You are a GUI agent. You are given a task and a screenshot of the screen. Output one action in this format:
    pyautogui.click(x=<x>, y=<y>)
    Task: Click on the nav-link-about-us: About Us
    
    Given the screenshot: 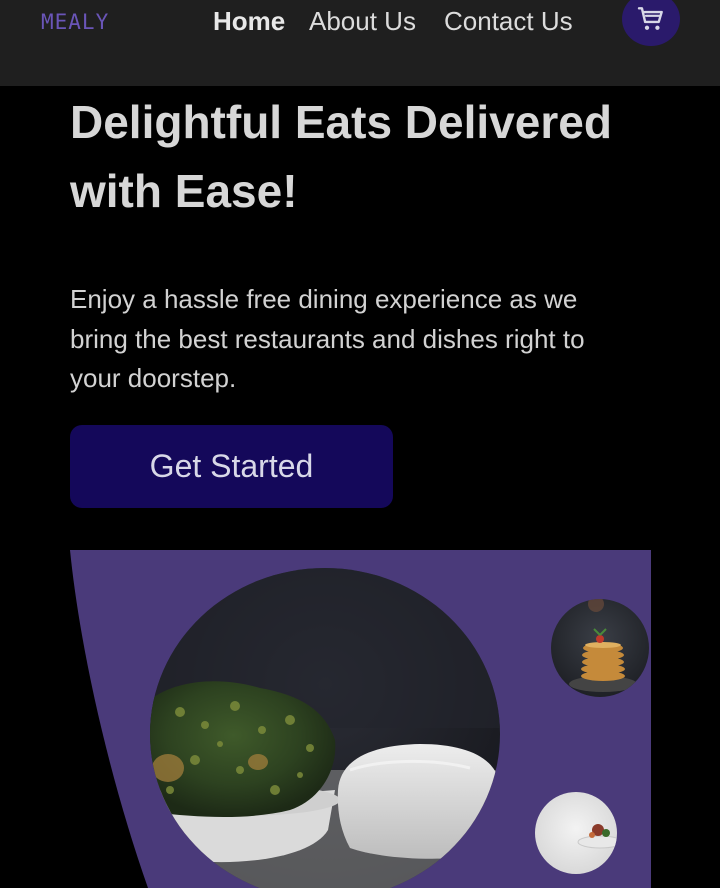 What is the action you would take?
    pyautogui.click(x=362, y=21)
    